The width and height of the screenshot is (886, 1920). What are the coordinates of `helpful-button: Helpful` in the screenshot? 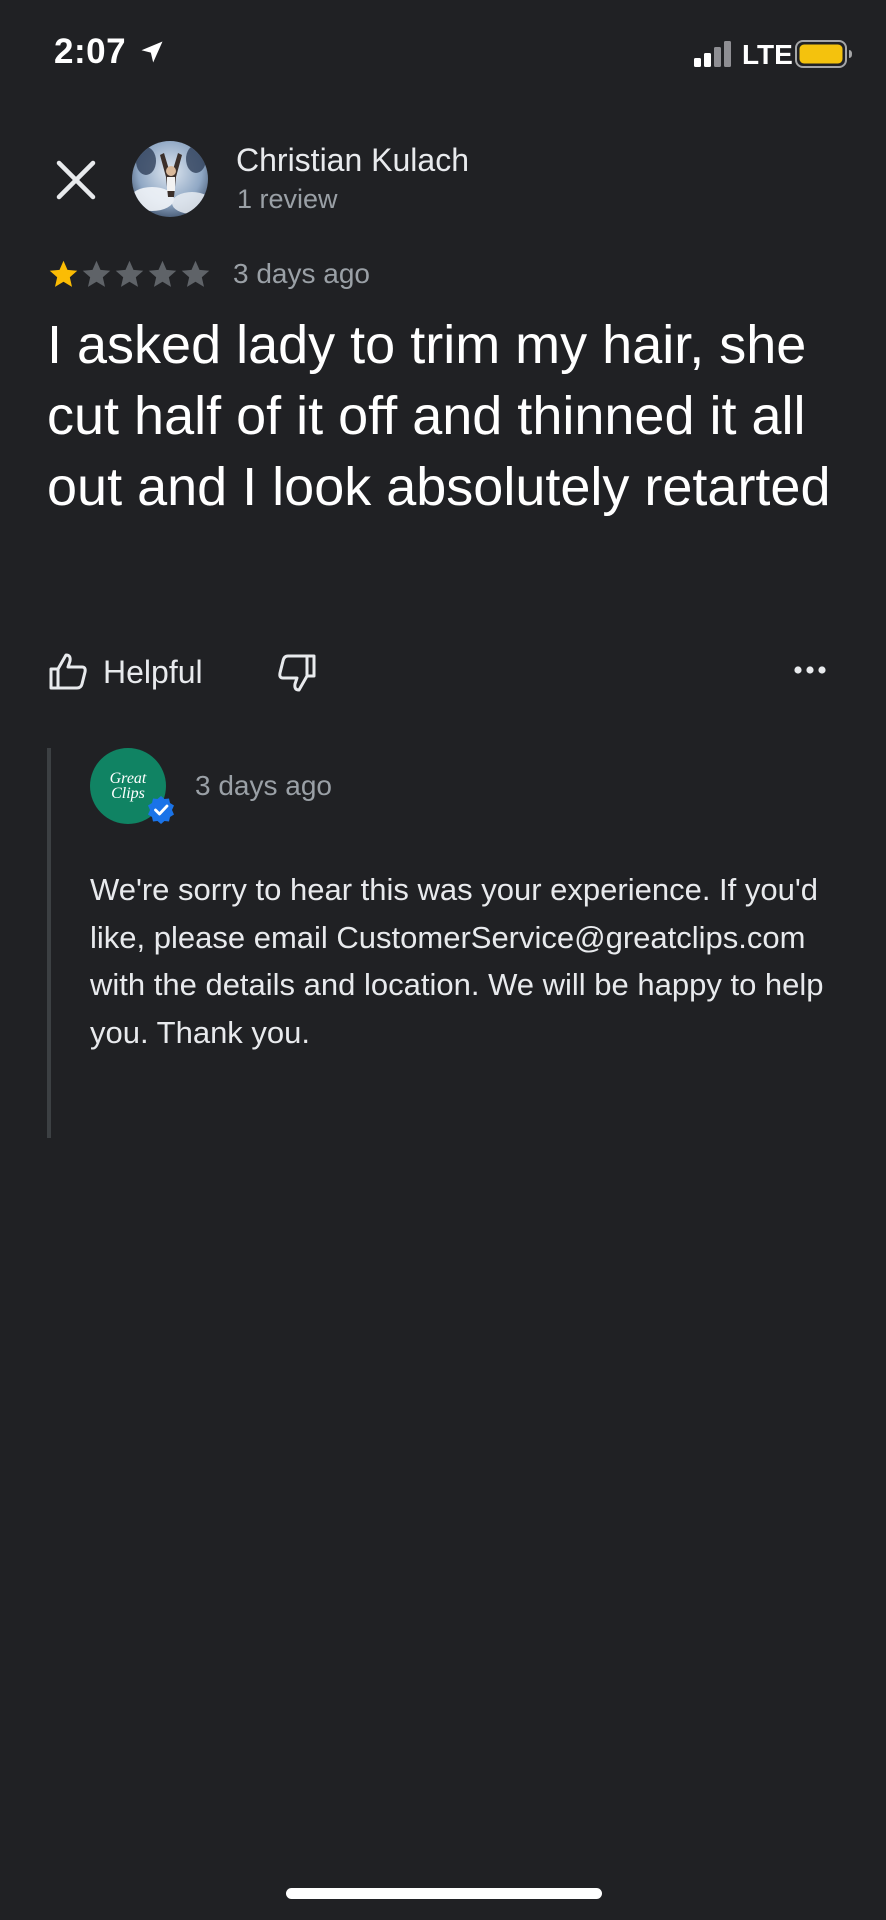 It's located at (125, 672).